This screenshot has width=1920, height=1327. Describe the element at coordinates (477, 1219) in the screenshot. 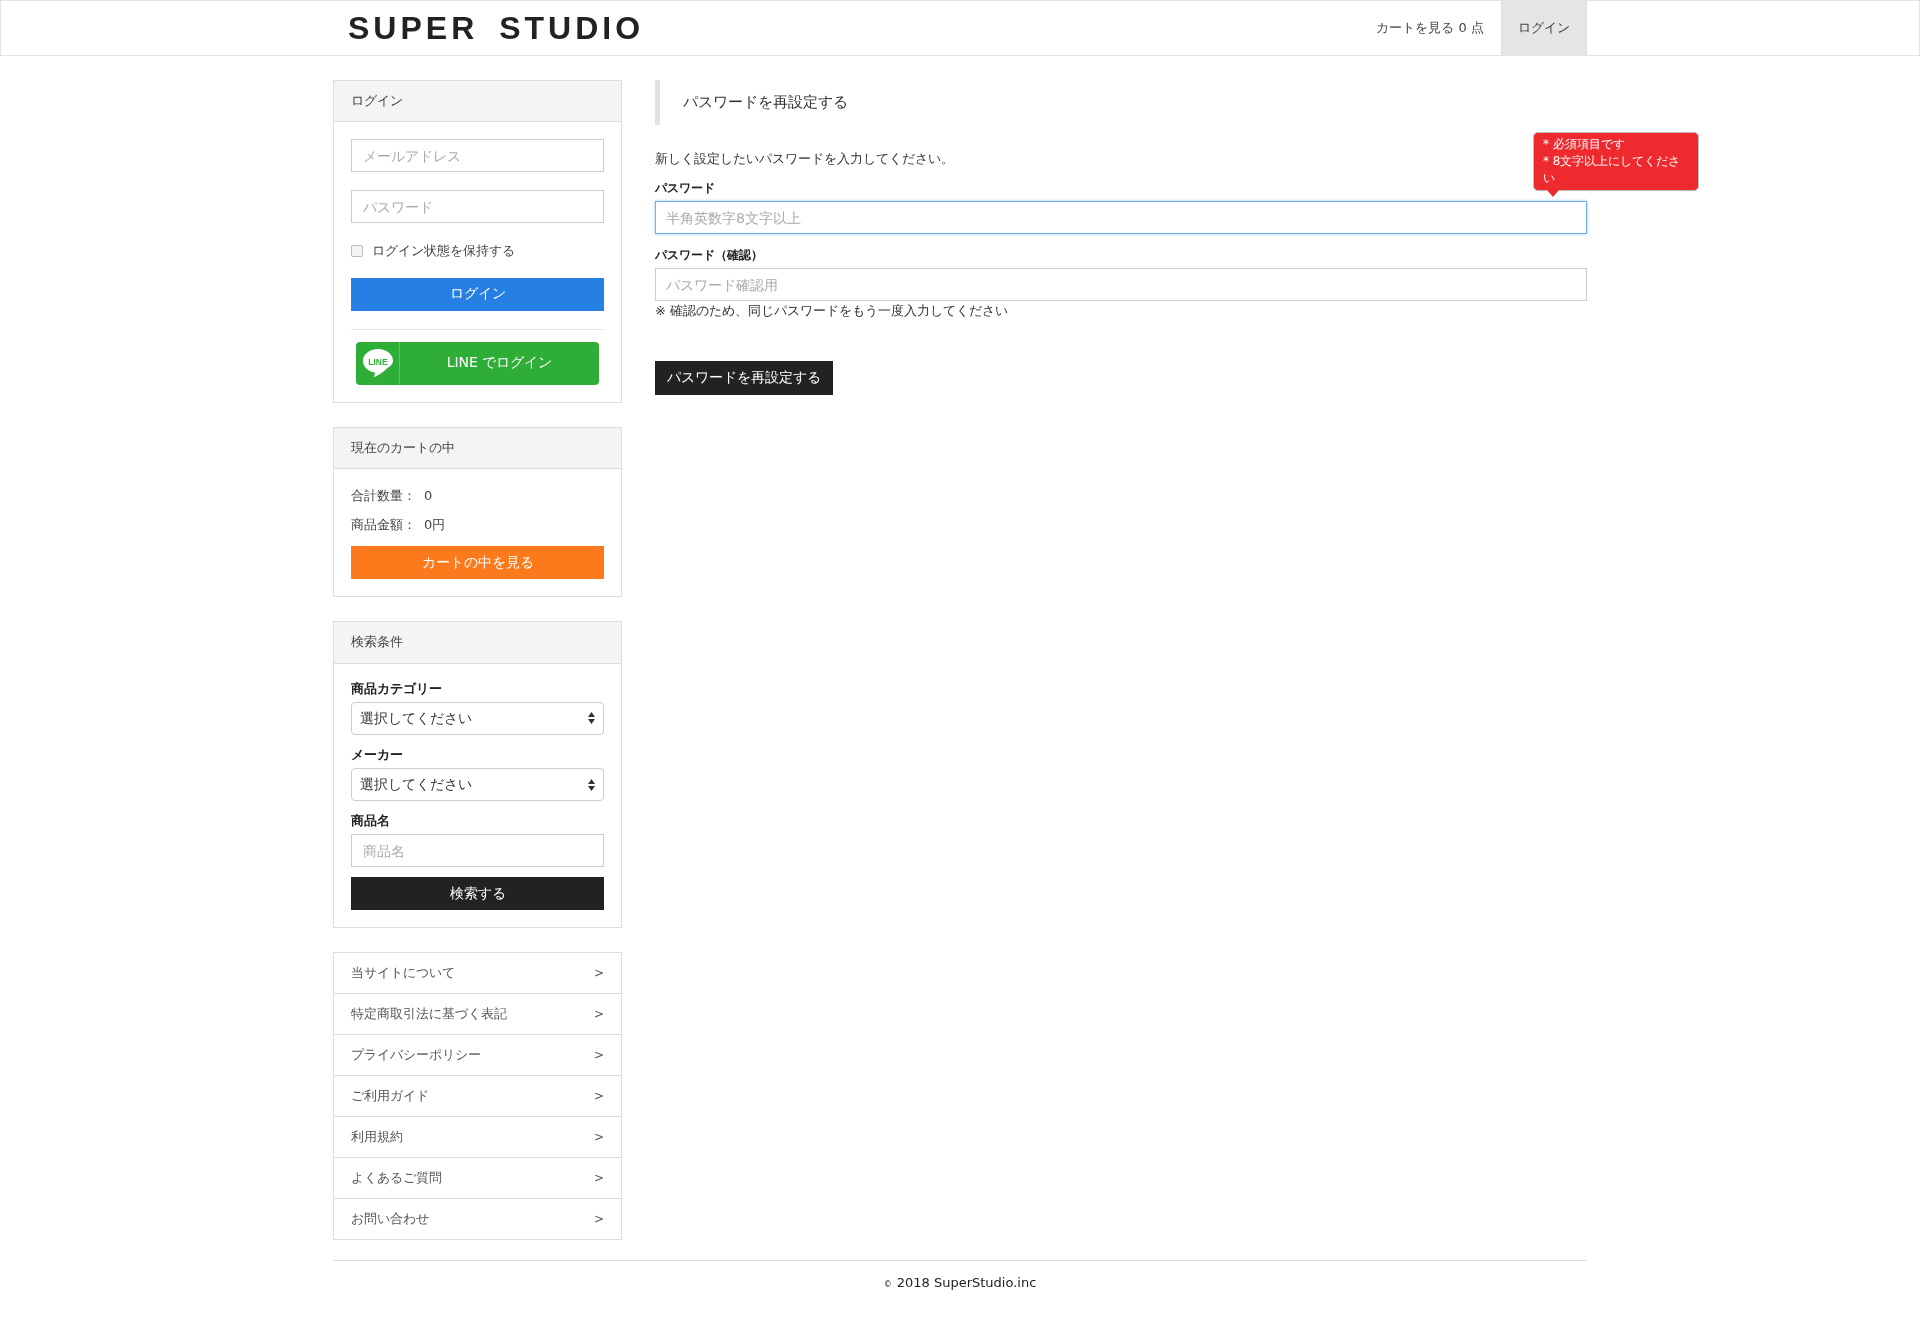

I see `sidebar-link: お問い合わせ >` at that location.